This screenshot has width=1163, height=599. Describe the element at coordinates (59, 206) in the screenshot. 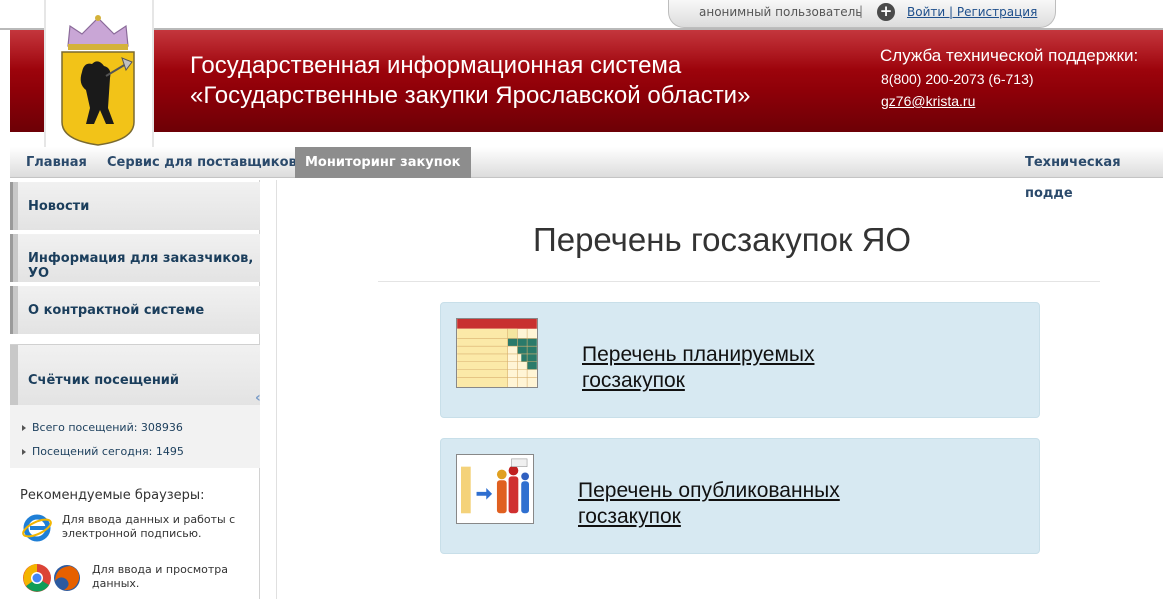

I see `sidebar-item-label: Новости` at that location.